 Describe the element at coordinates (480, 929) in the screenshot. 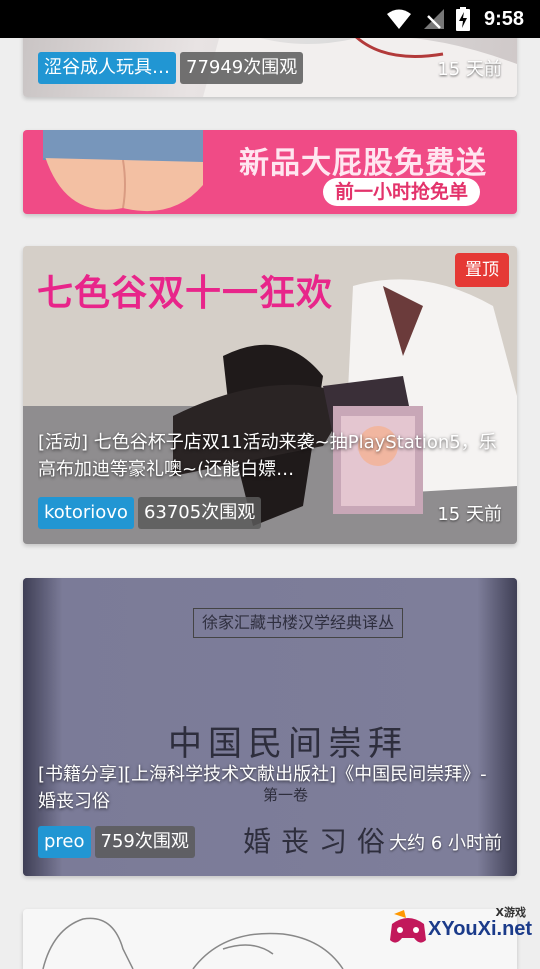

I see `watermark-brand: XYouXi.net` at that location.